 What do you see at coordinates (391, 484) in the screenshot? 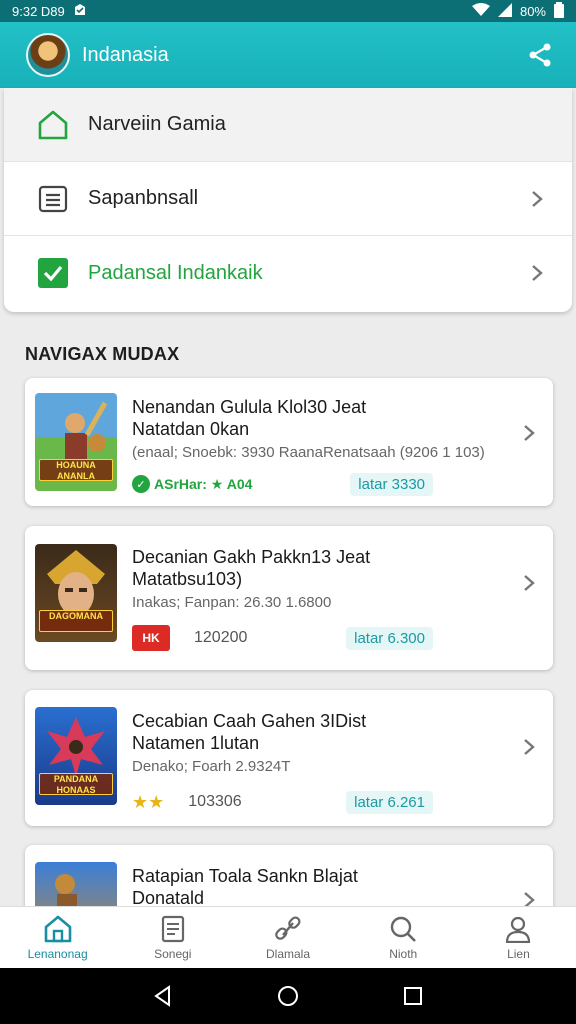
I see `price-label: latar 3330` at bounding box center [391, 484].